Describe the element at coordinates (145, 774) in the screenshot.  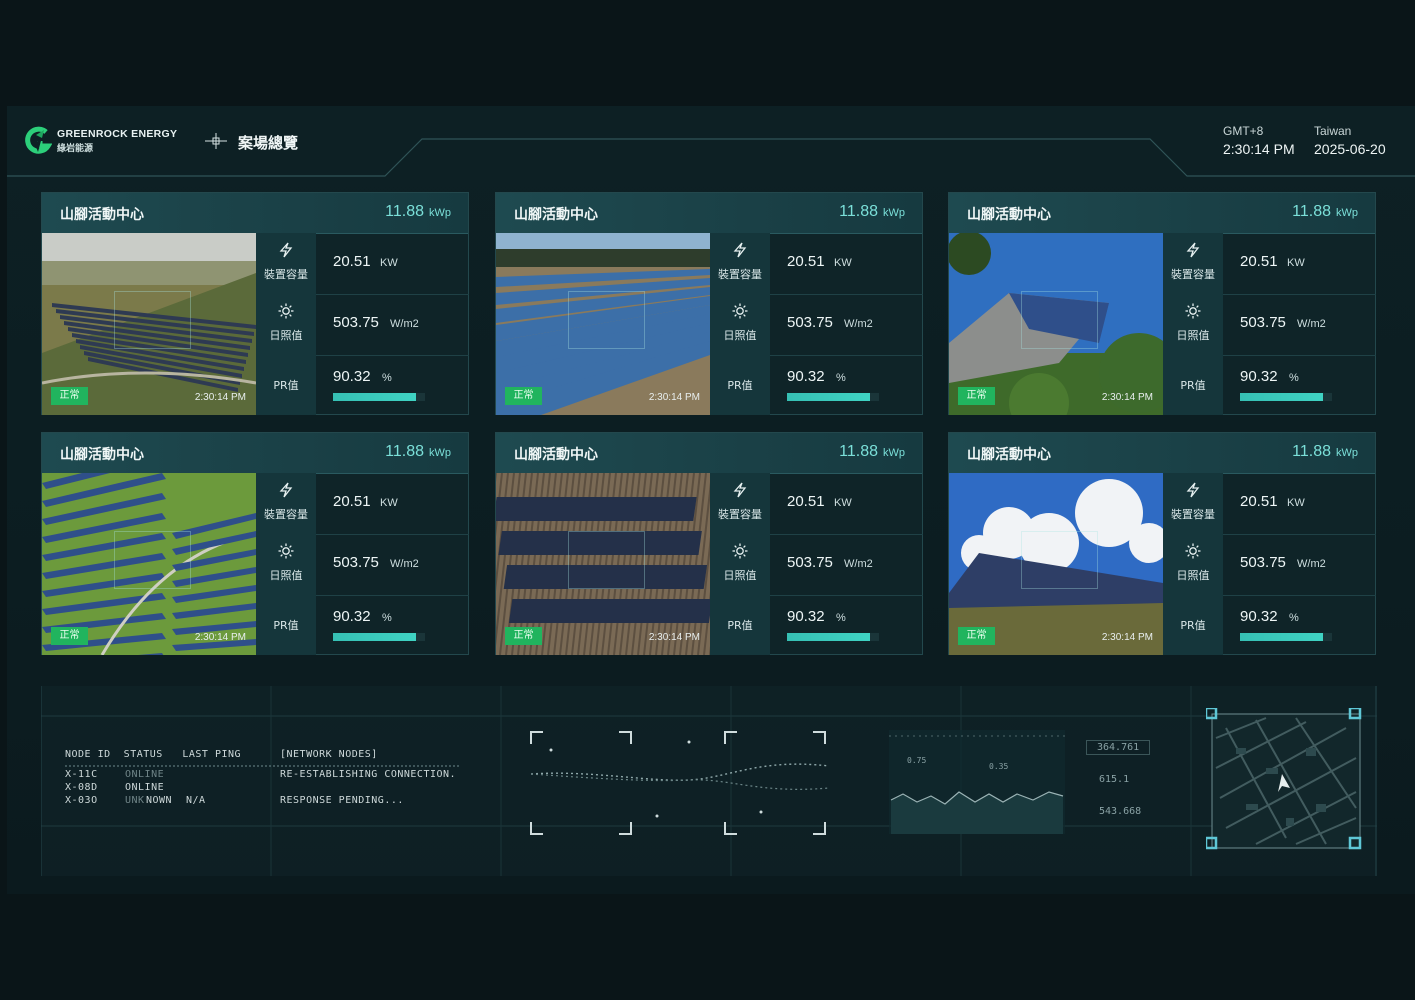
I see `node-status: ONLINE` at that location.